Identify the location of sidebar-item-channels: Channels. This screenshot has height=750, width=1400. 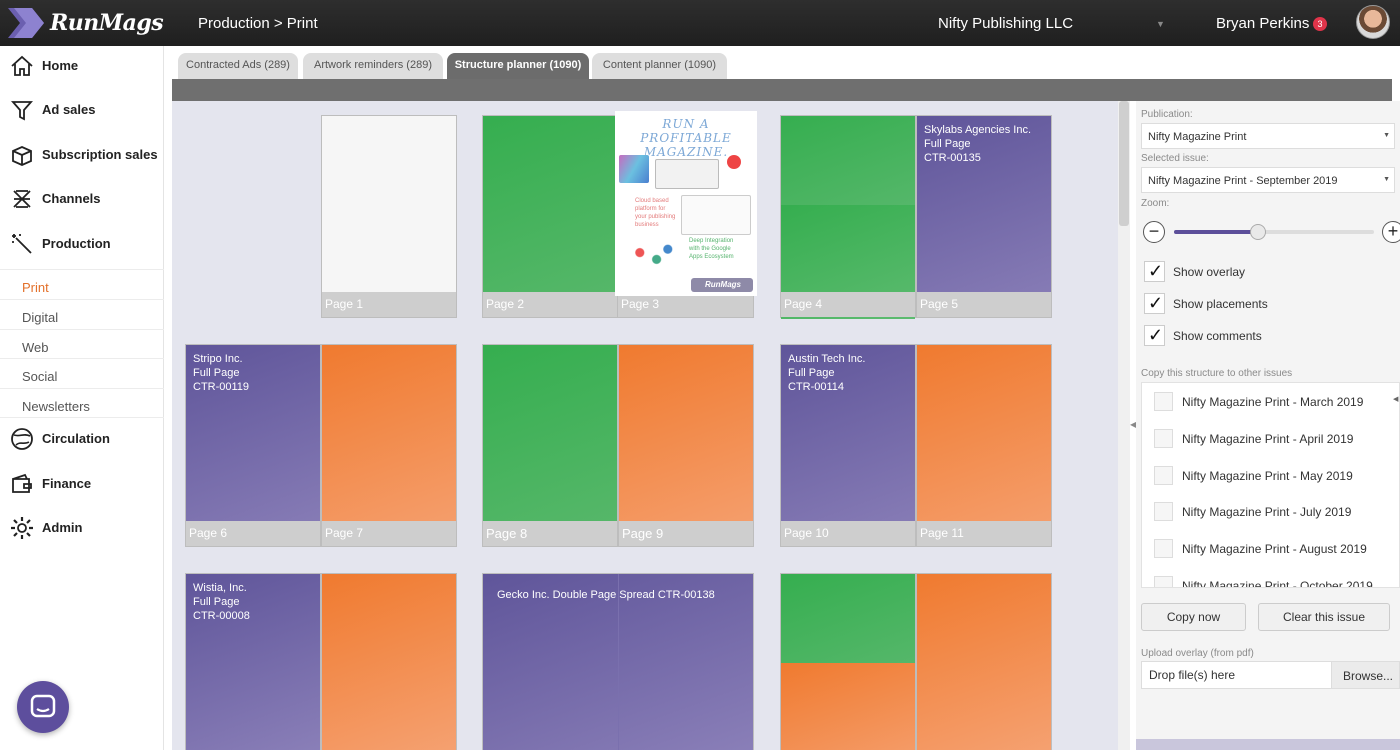
(82, 199).